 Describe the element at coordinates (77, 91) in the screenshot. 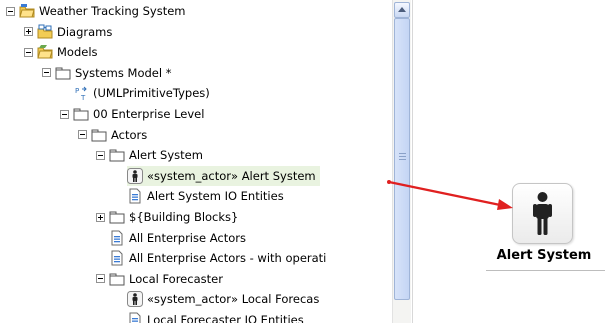

I see `svg-text: P` at that location.